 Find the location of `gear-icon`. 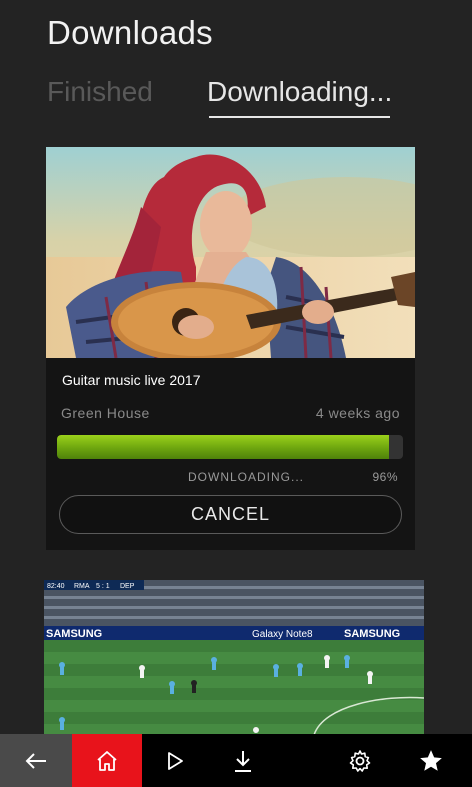

gear-icon is located at coordinates (360, 760).